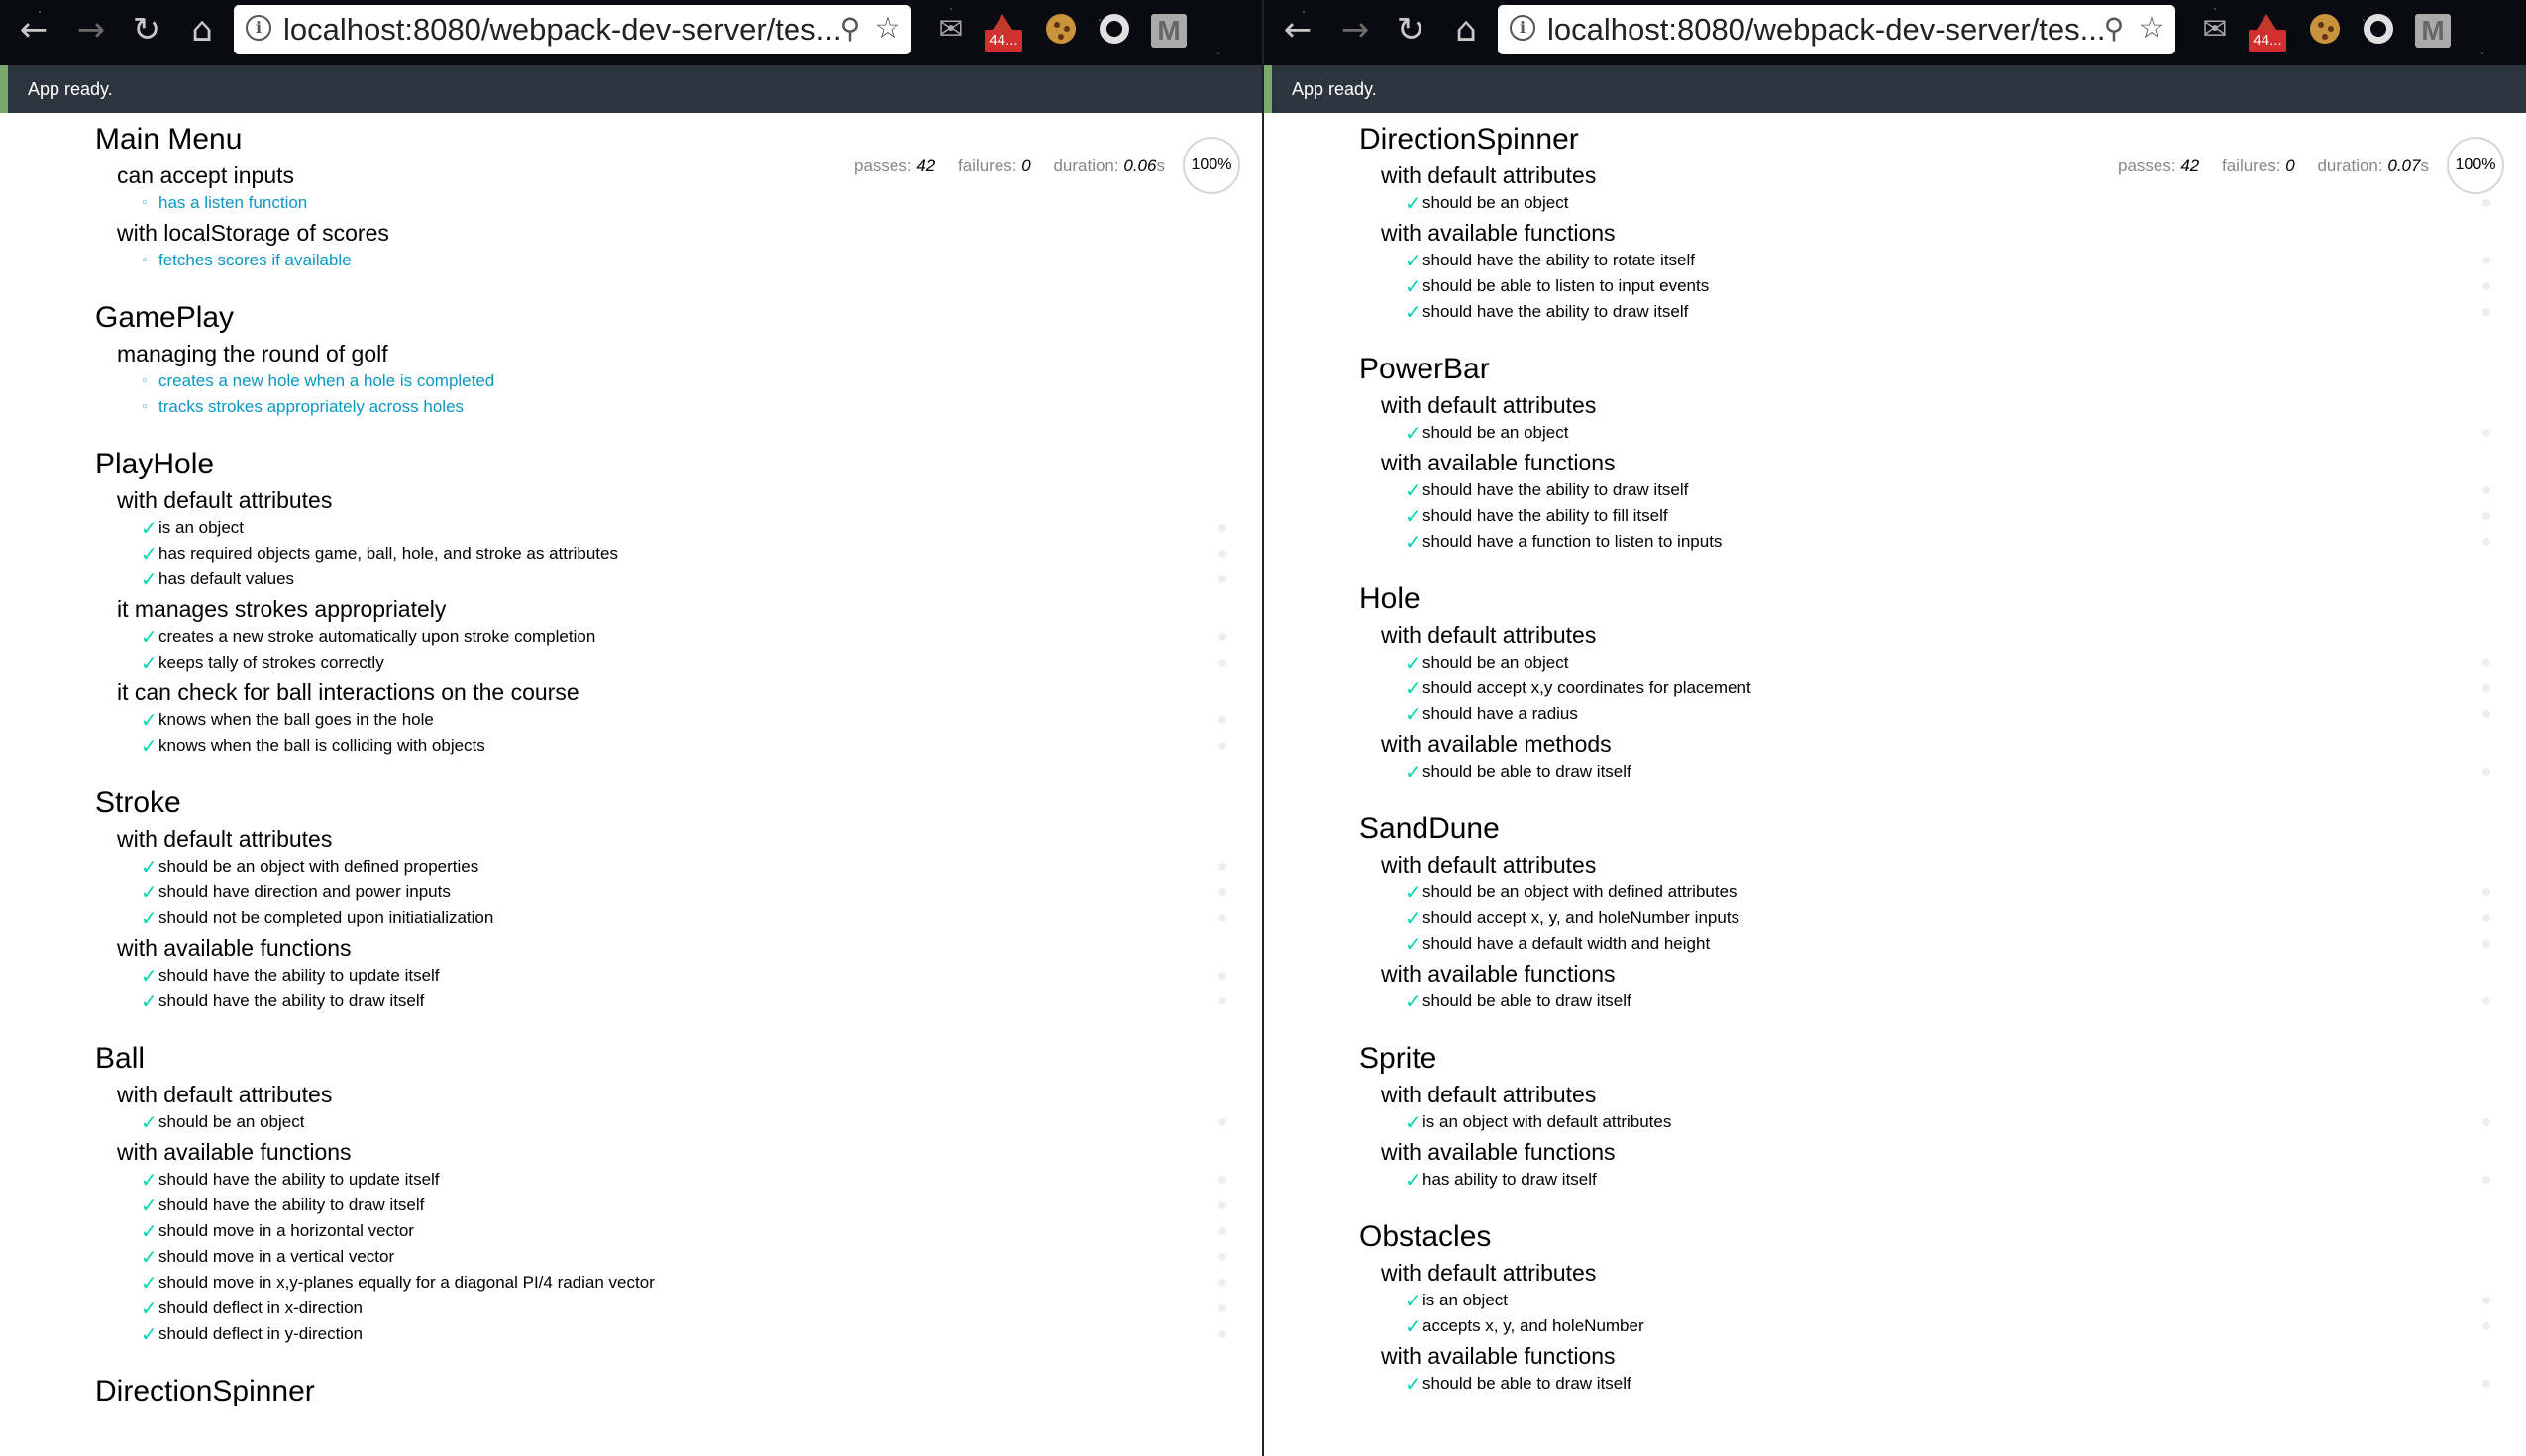 Image resolution: width=2526 pixels, height=1456 pixels. I want to click on suite-title: Main Menu, so click(650, 139).